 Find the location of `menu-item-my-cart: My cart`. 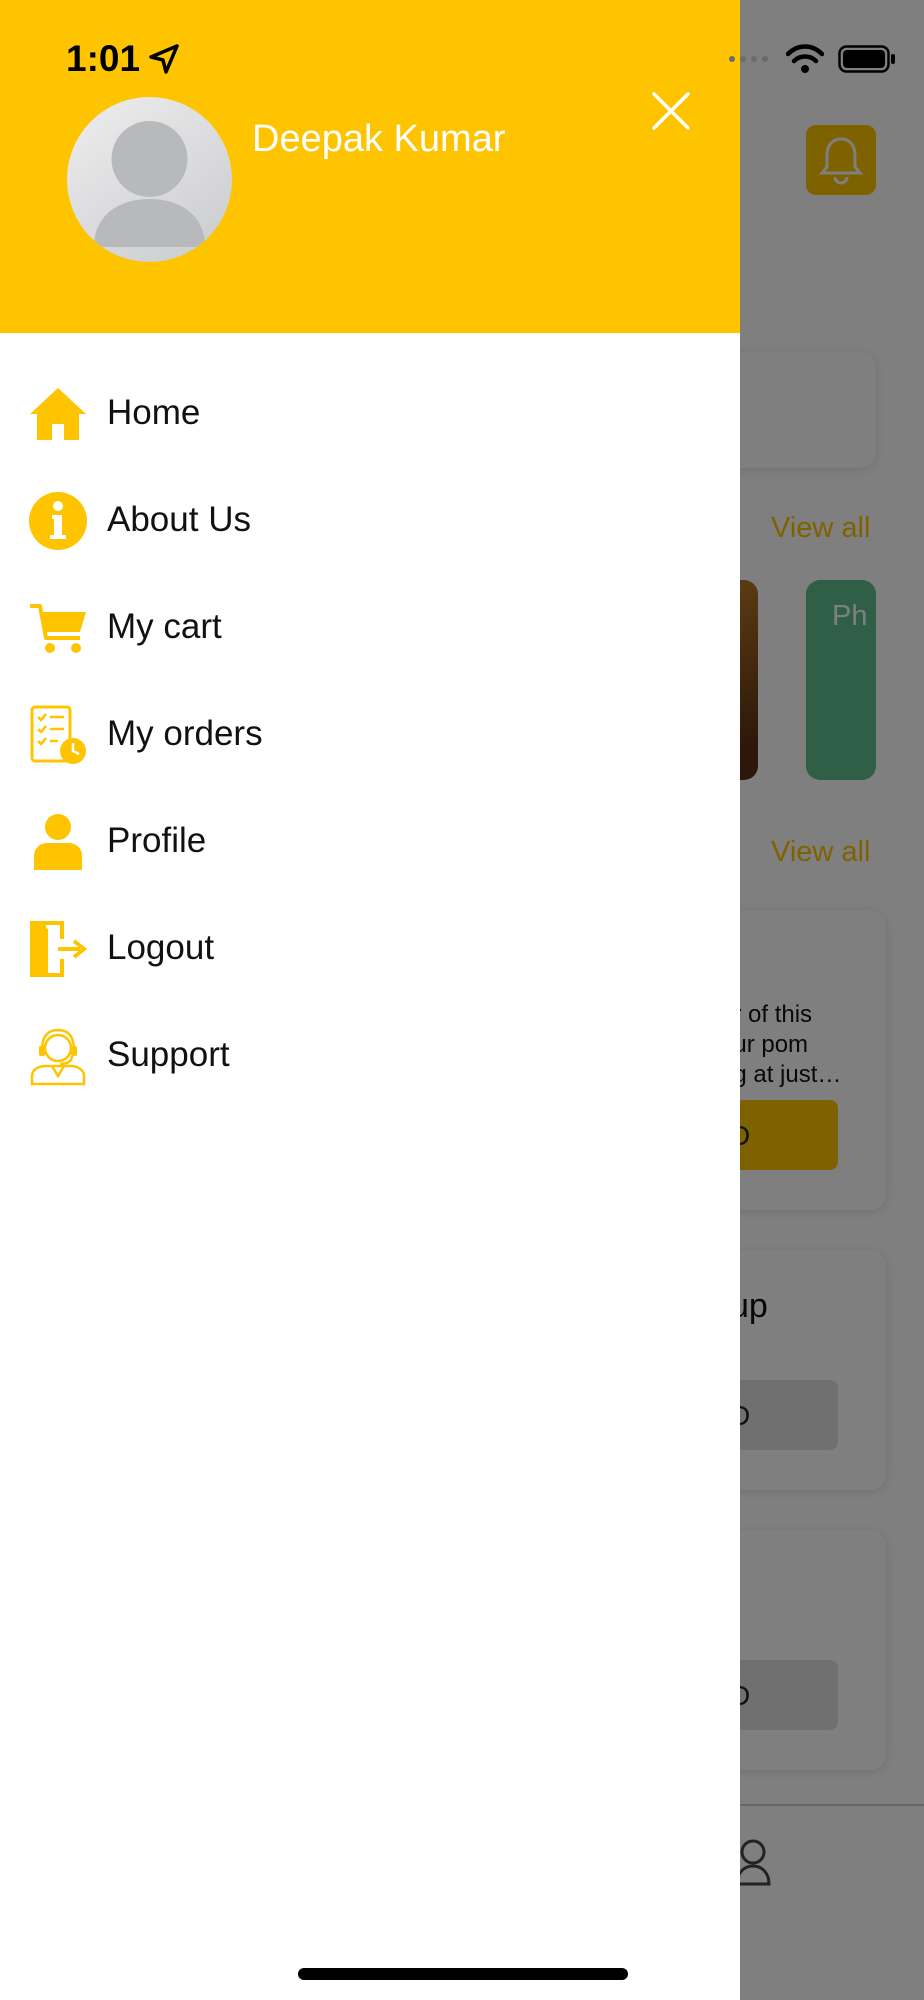

menu-item-my-cart: My cart is located at coordinates (370, 627).